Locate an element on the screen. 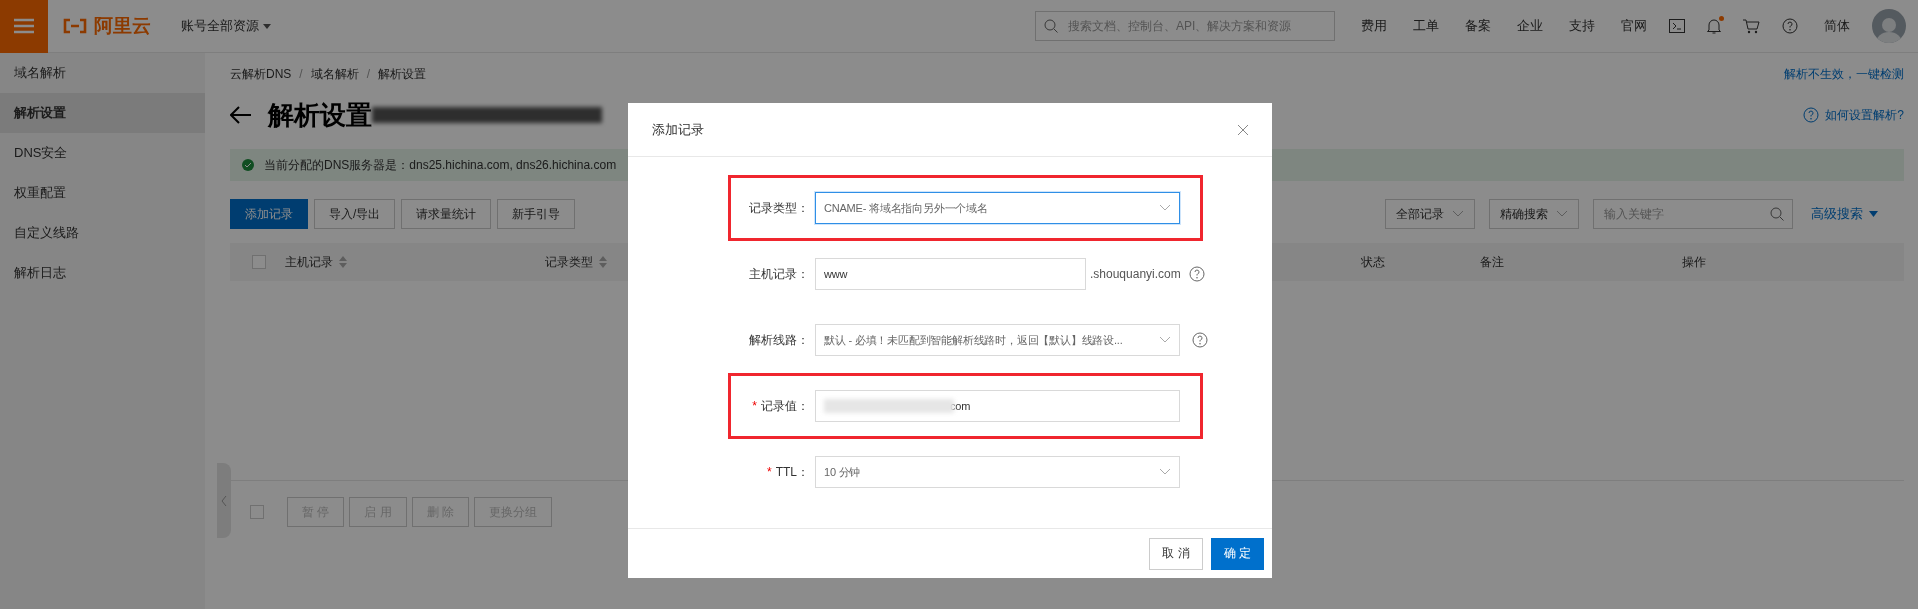  logo-text: 阿里云 is located at coordinates (122, 26).